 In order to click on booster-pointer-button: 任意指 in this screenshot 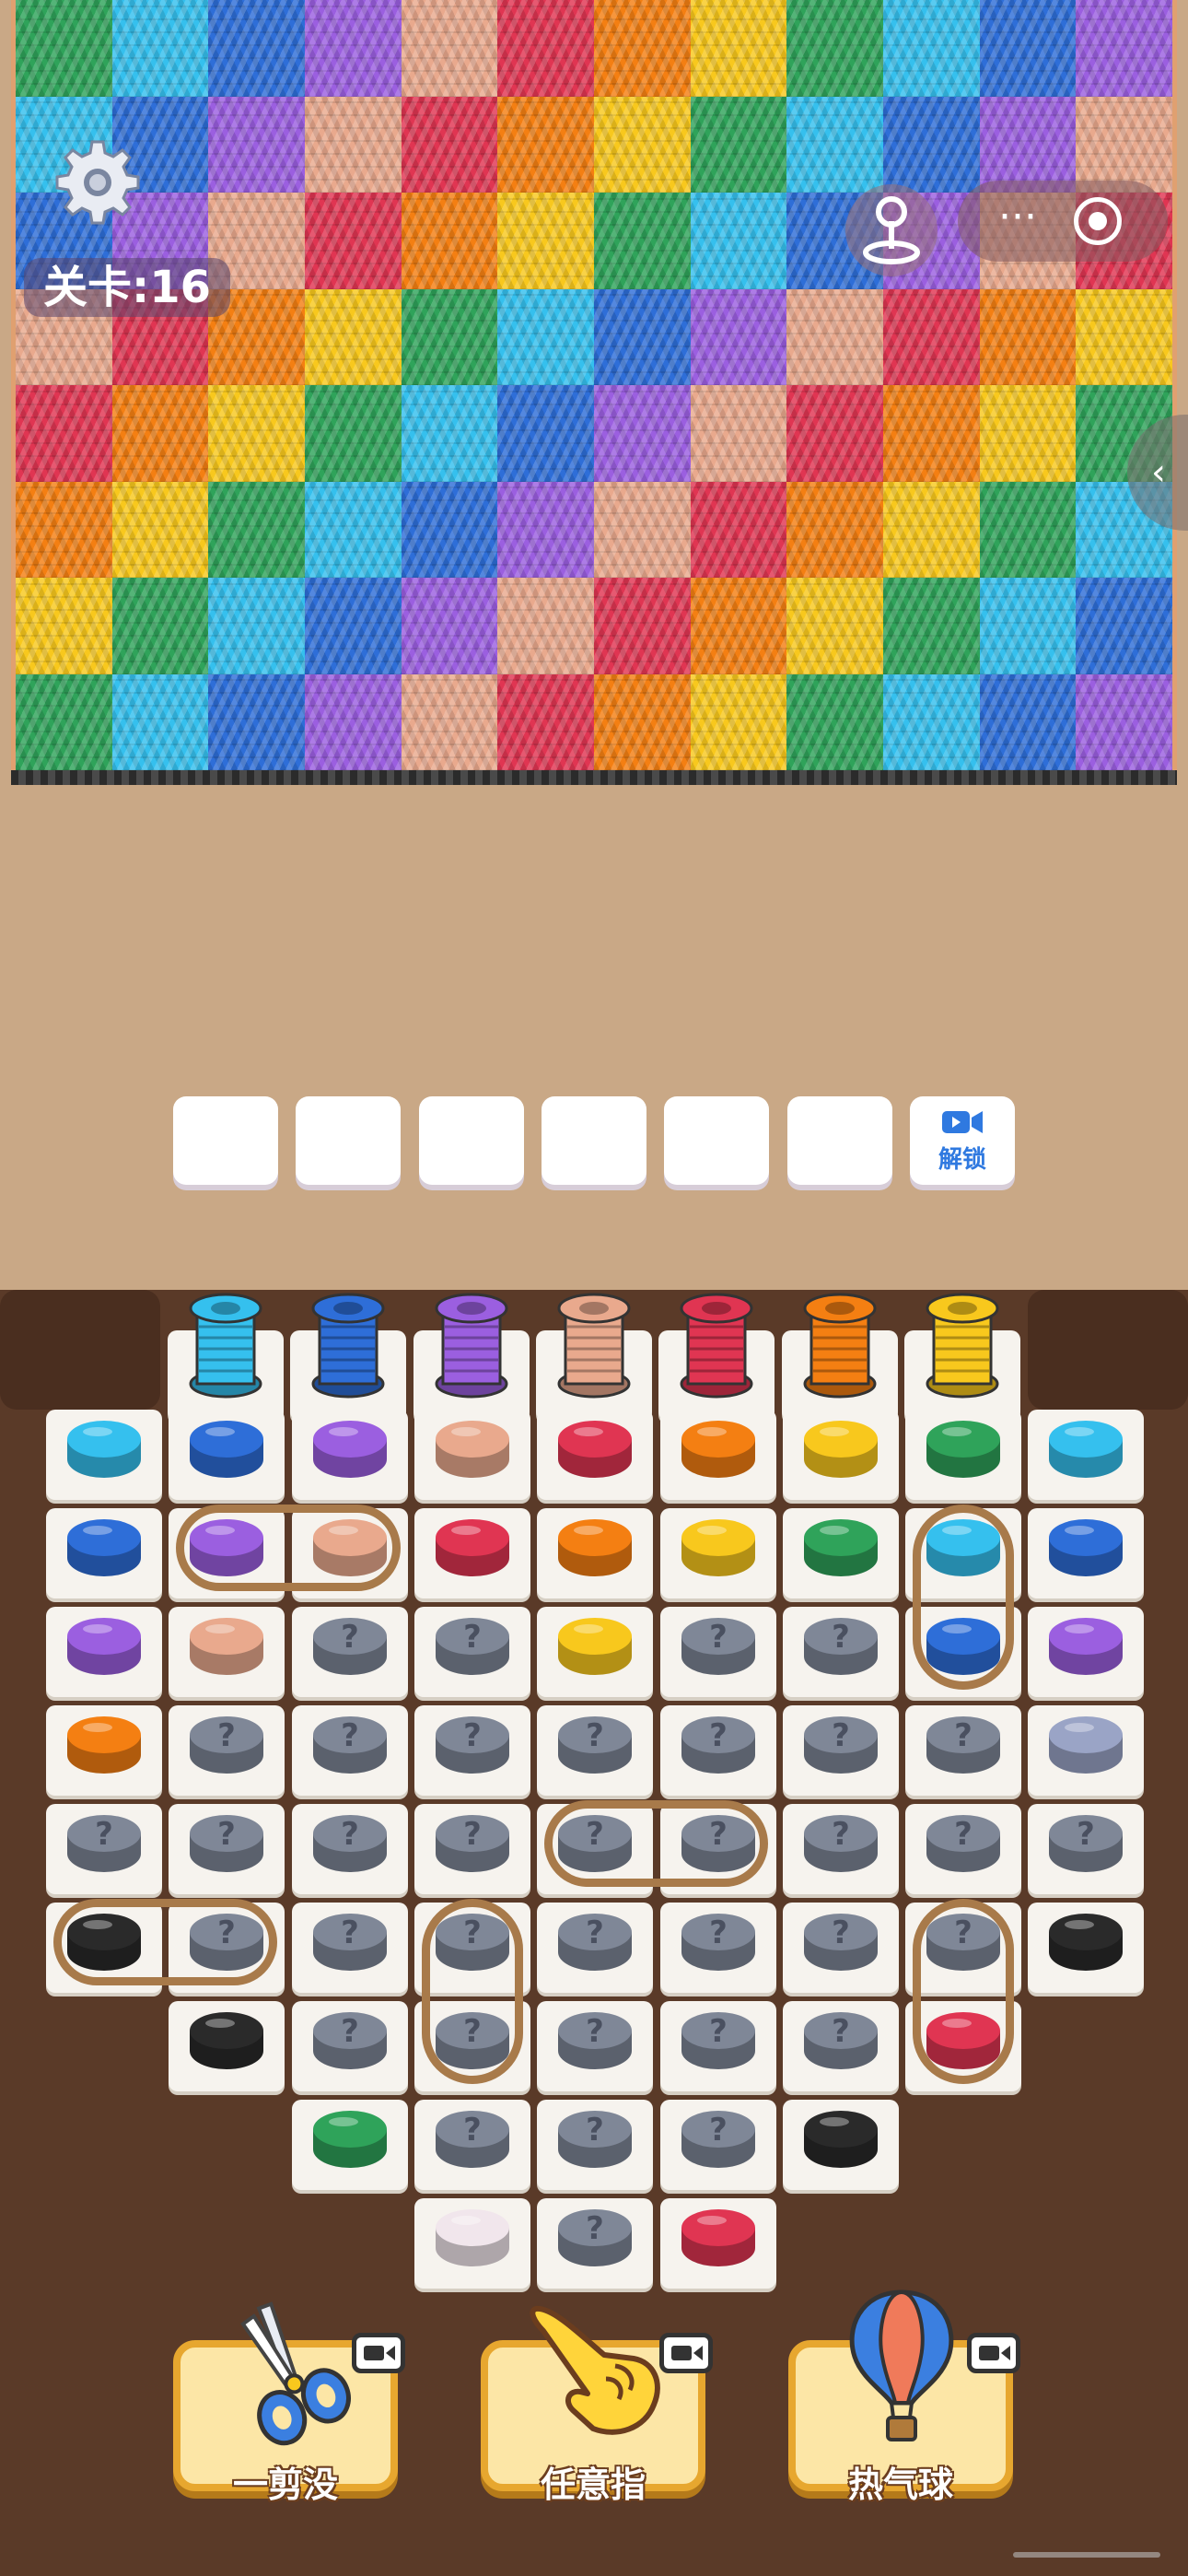, I will do `click(597, 2405)`.